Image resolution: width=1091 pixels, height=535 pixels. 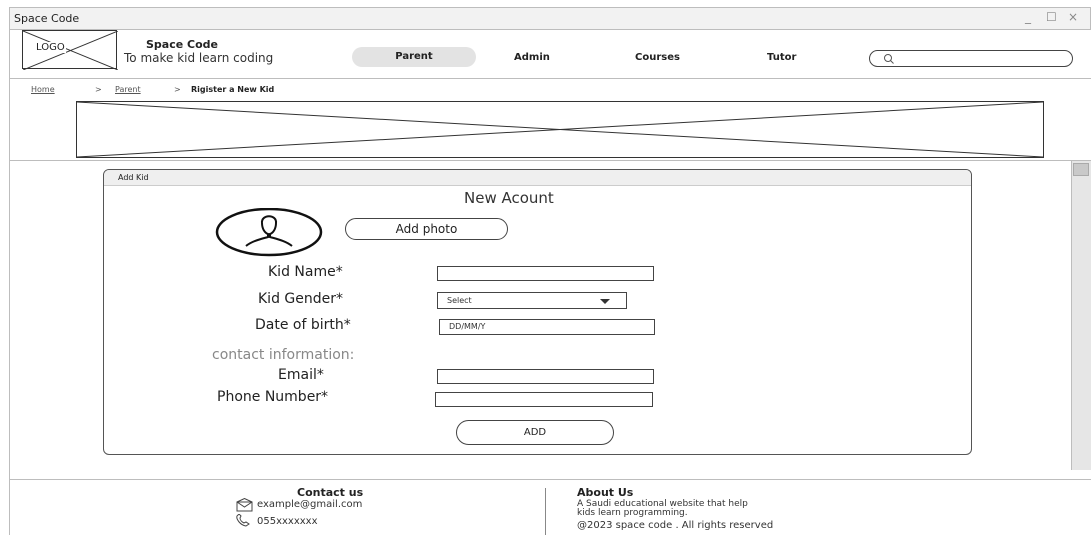 I want to click on kid-name-label: Kid Name*, so click(x=305, y=272).